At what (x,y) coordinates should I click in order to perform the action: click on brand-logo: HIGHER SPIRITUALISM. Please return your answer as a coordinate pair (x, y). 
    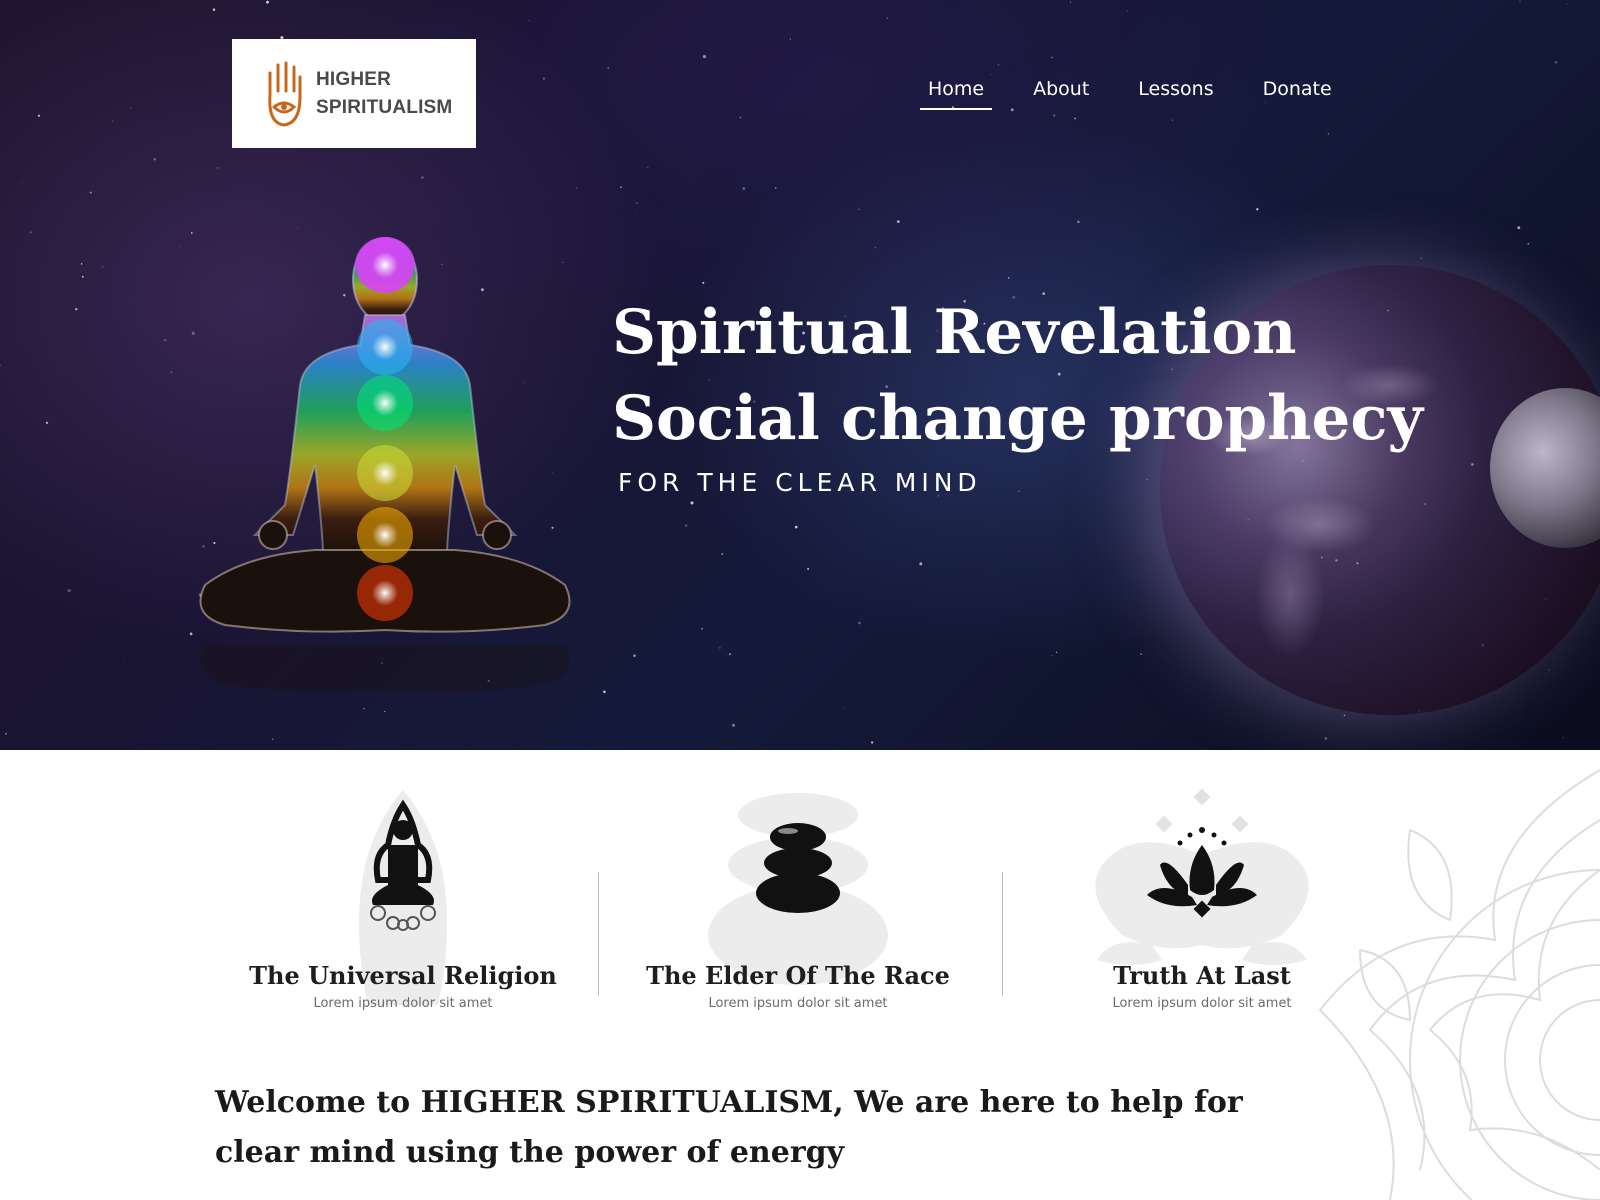
    Looking at the image, I should click on (354, 93).